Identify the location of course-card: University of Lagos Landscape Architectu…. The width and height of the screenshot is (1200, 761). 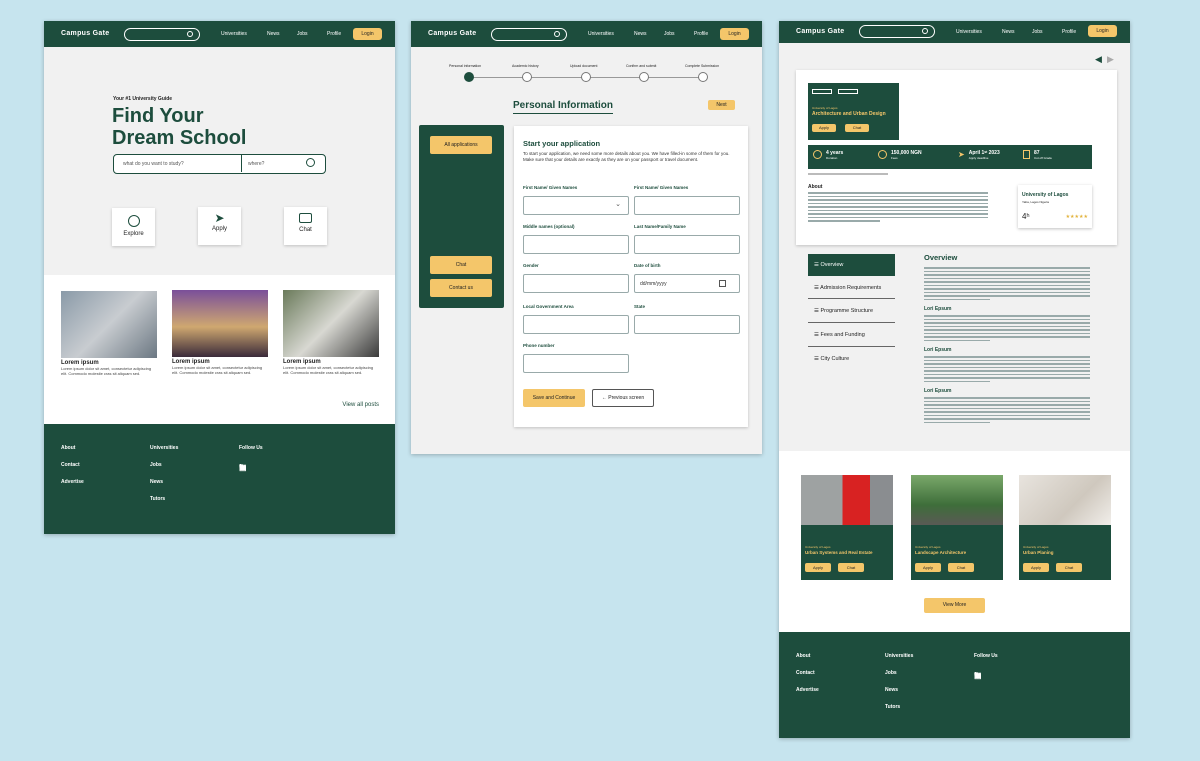
(957, 527).